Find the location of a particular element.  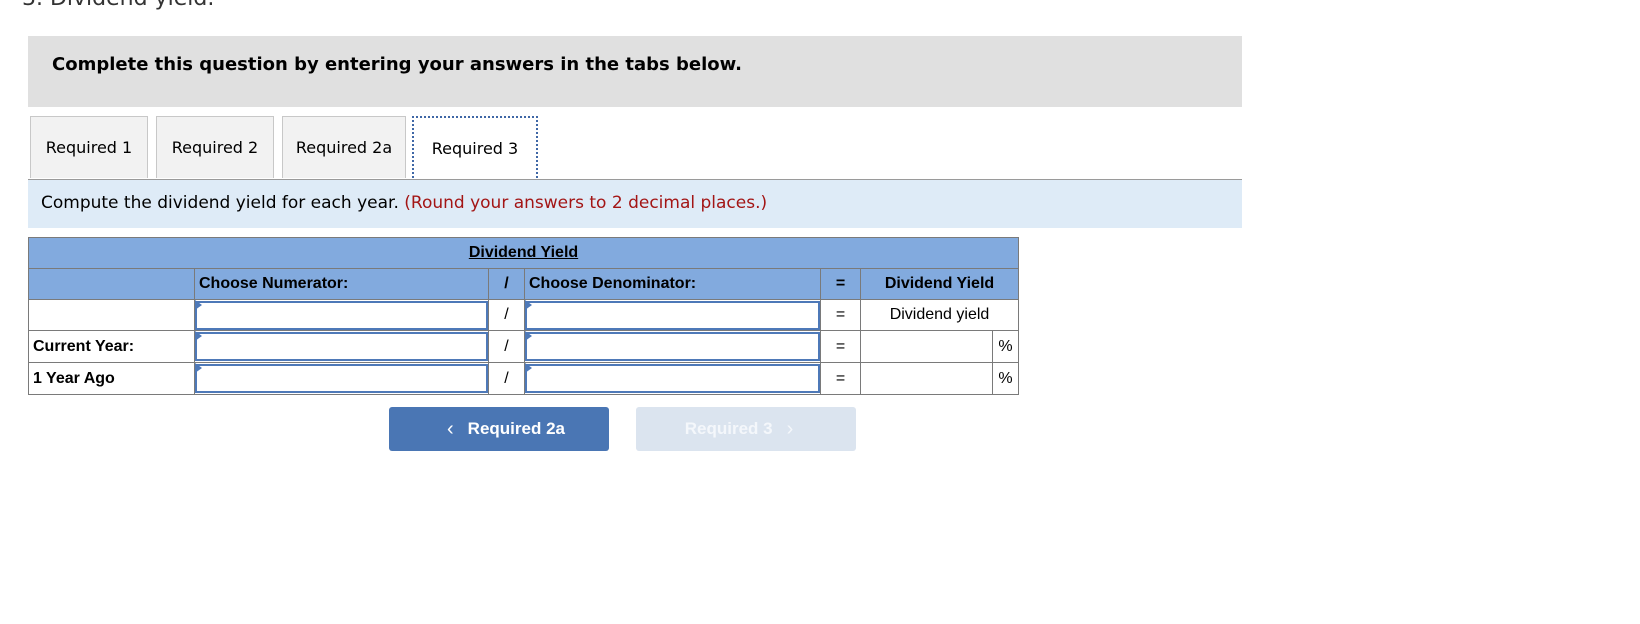

row-label-1-year-ago: 1 Year Ago is located at coordinates (111, 378).